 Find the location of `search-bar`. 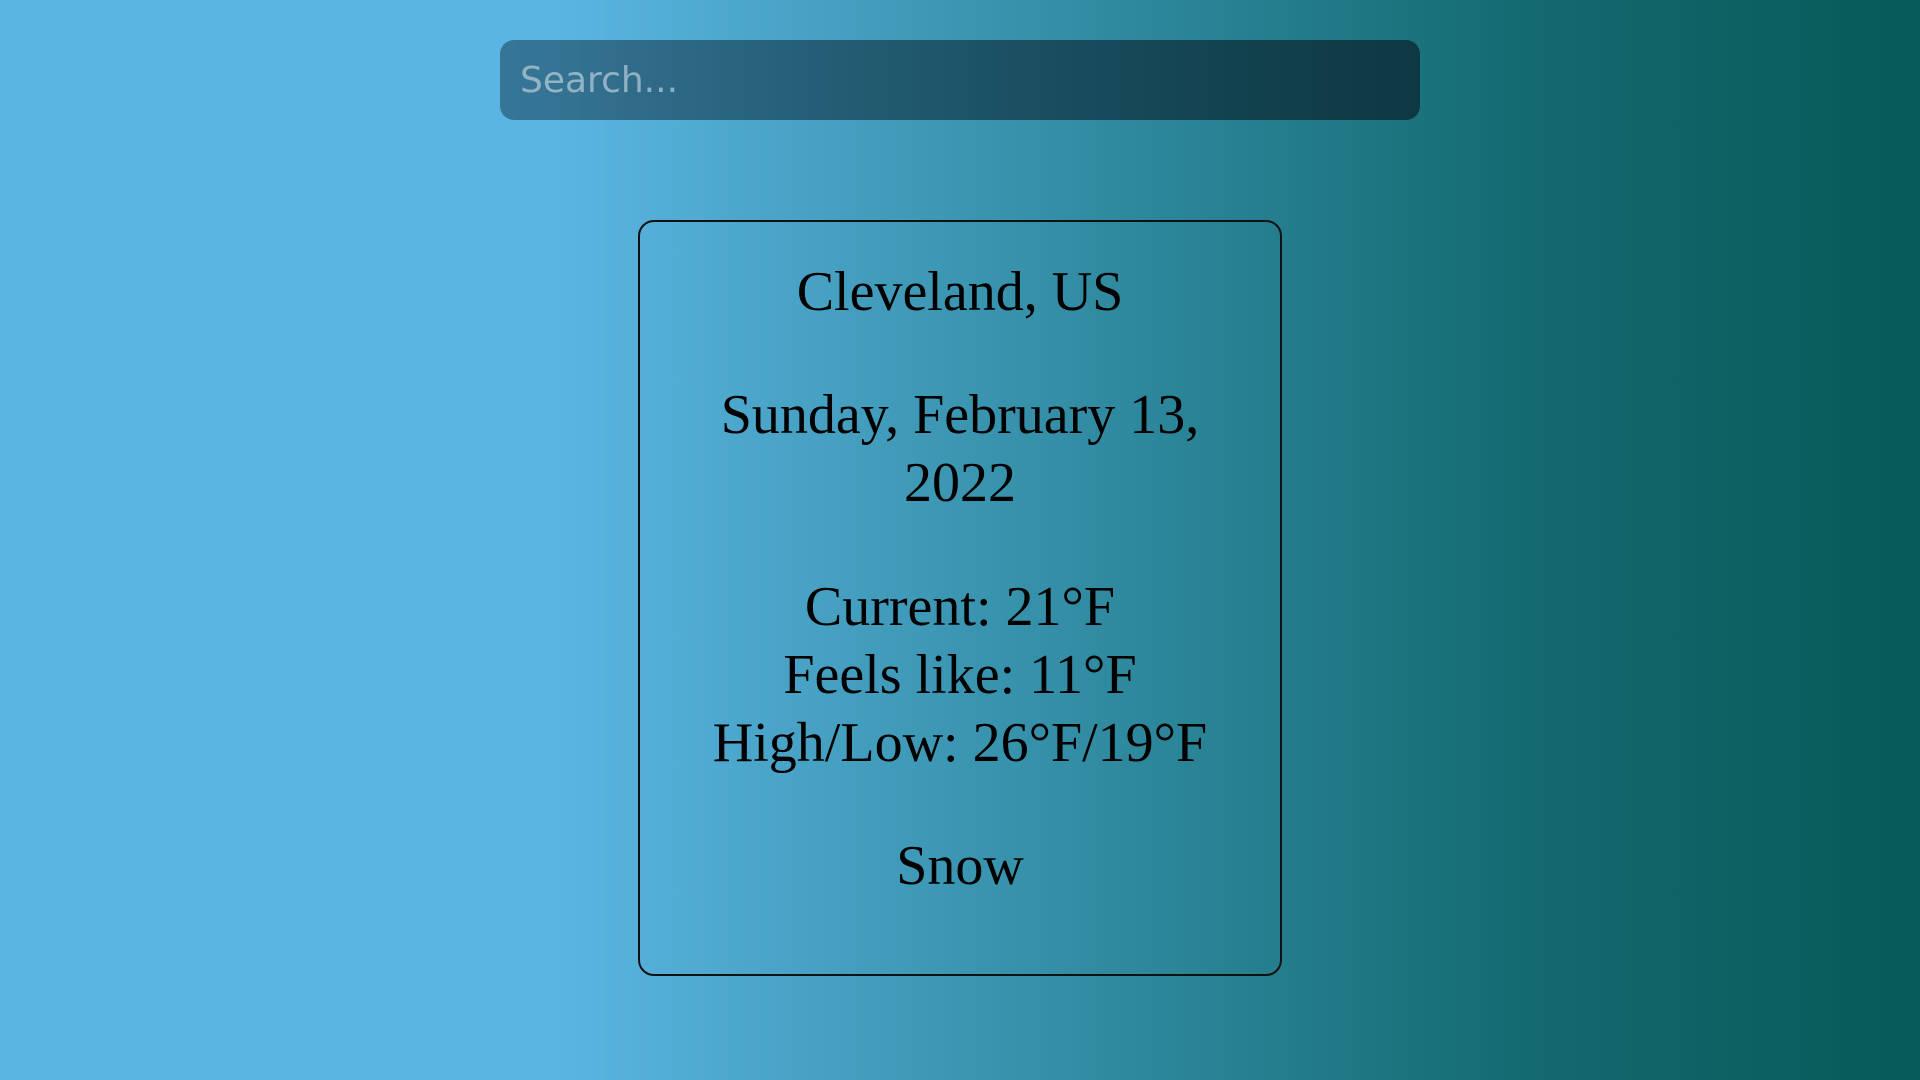

search-bar is located at coordinates (960, 80).